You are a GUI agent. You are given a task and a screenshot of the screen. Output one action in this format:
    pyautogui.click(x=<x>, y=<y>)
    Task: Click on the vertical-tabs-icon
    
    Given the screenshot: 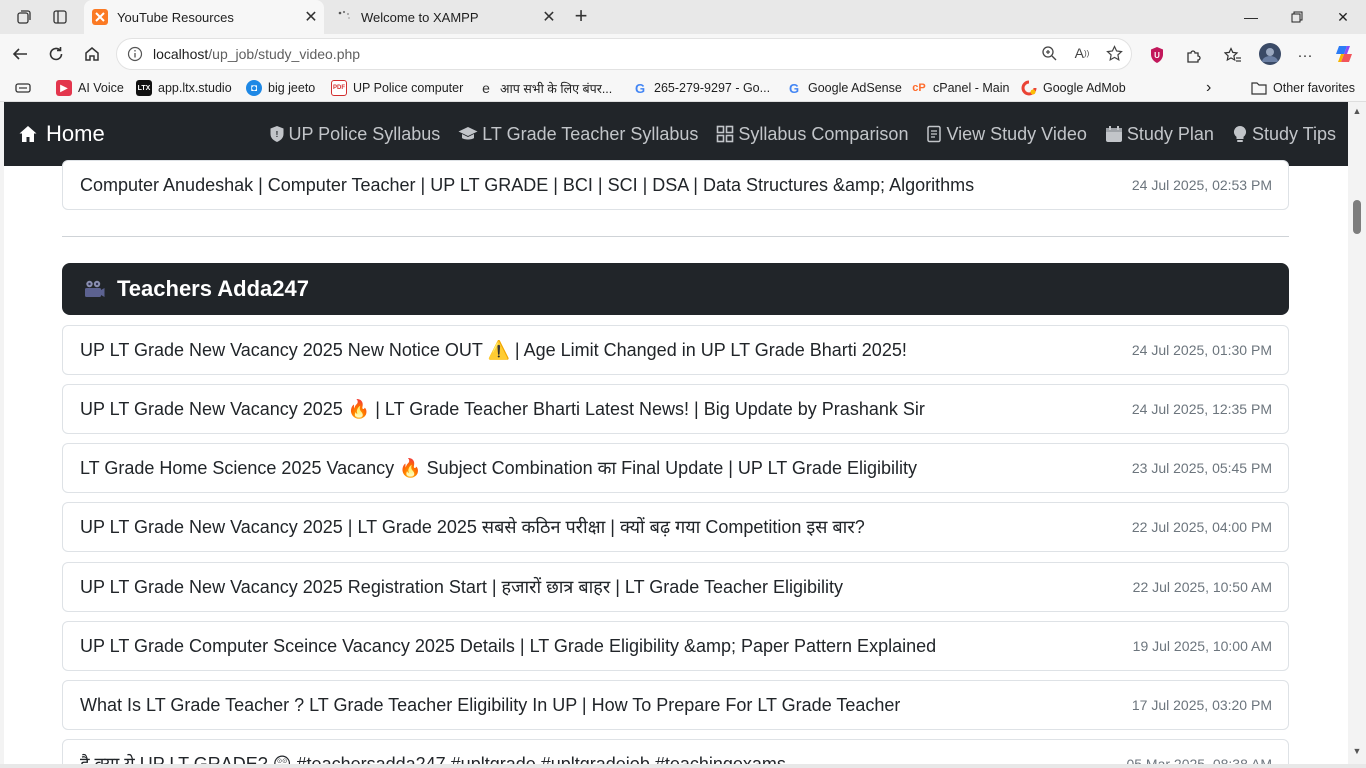 What is the action you would take?
    pyautogui.click(x=60, y=17)
    